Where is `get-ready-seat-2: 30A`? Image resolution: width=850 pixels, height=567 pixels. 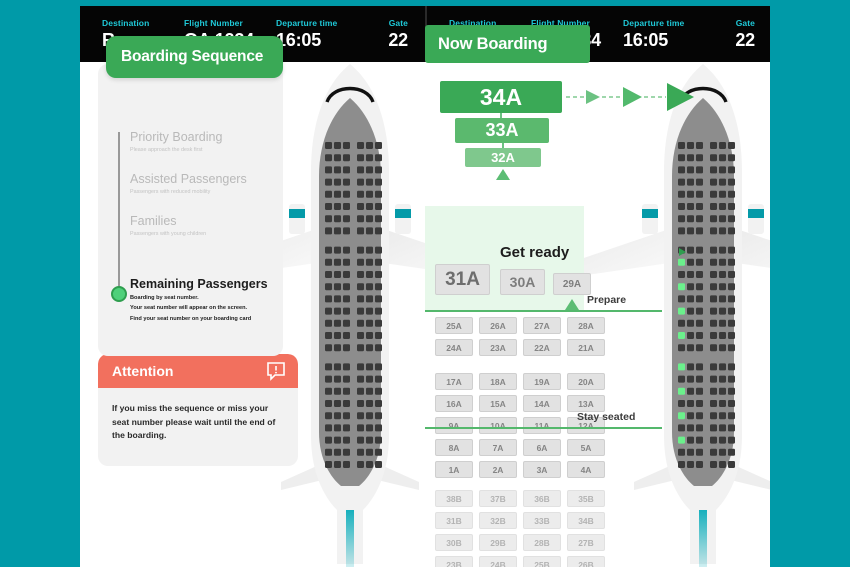
get-ready-seat-2: 30A is located at coordinates (522, 282).